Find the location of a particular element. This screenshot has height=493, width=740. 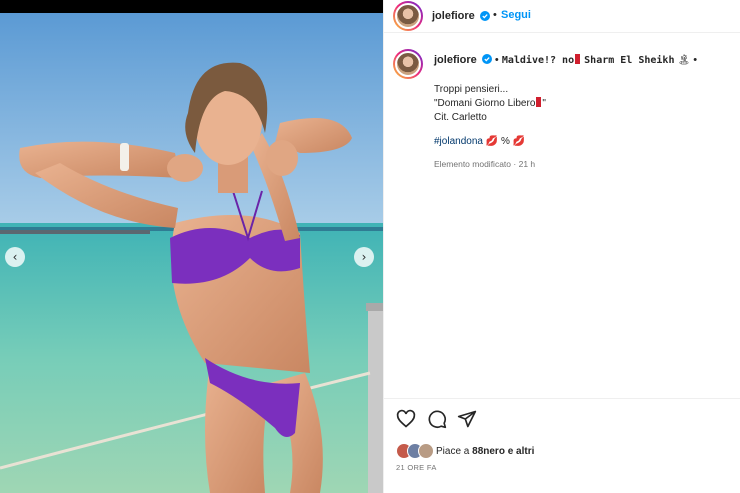

author-avatar is located at coordinates (408, 16).